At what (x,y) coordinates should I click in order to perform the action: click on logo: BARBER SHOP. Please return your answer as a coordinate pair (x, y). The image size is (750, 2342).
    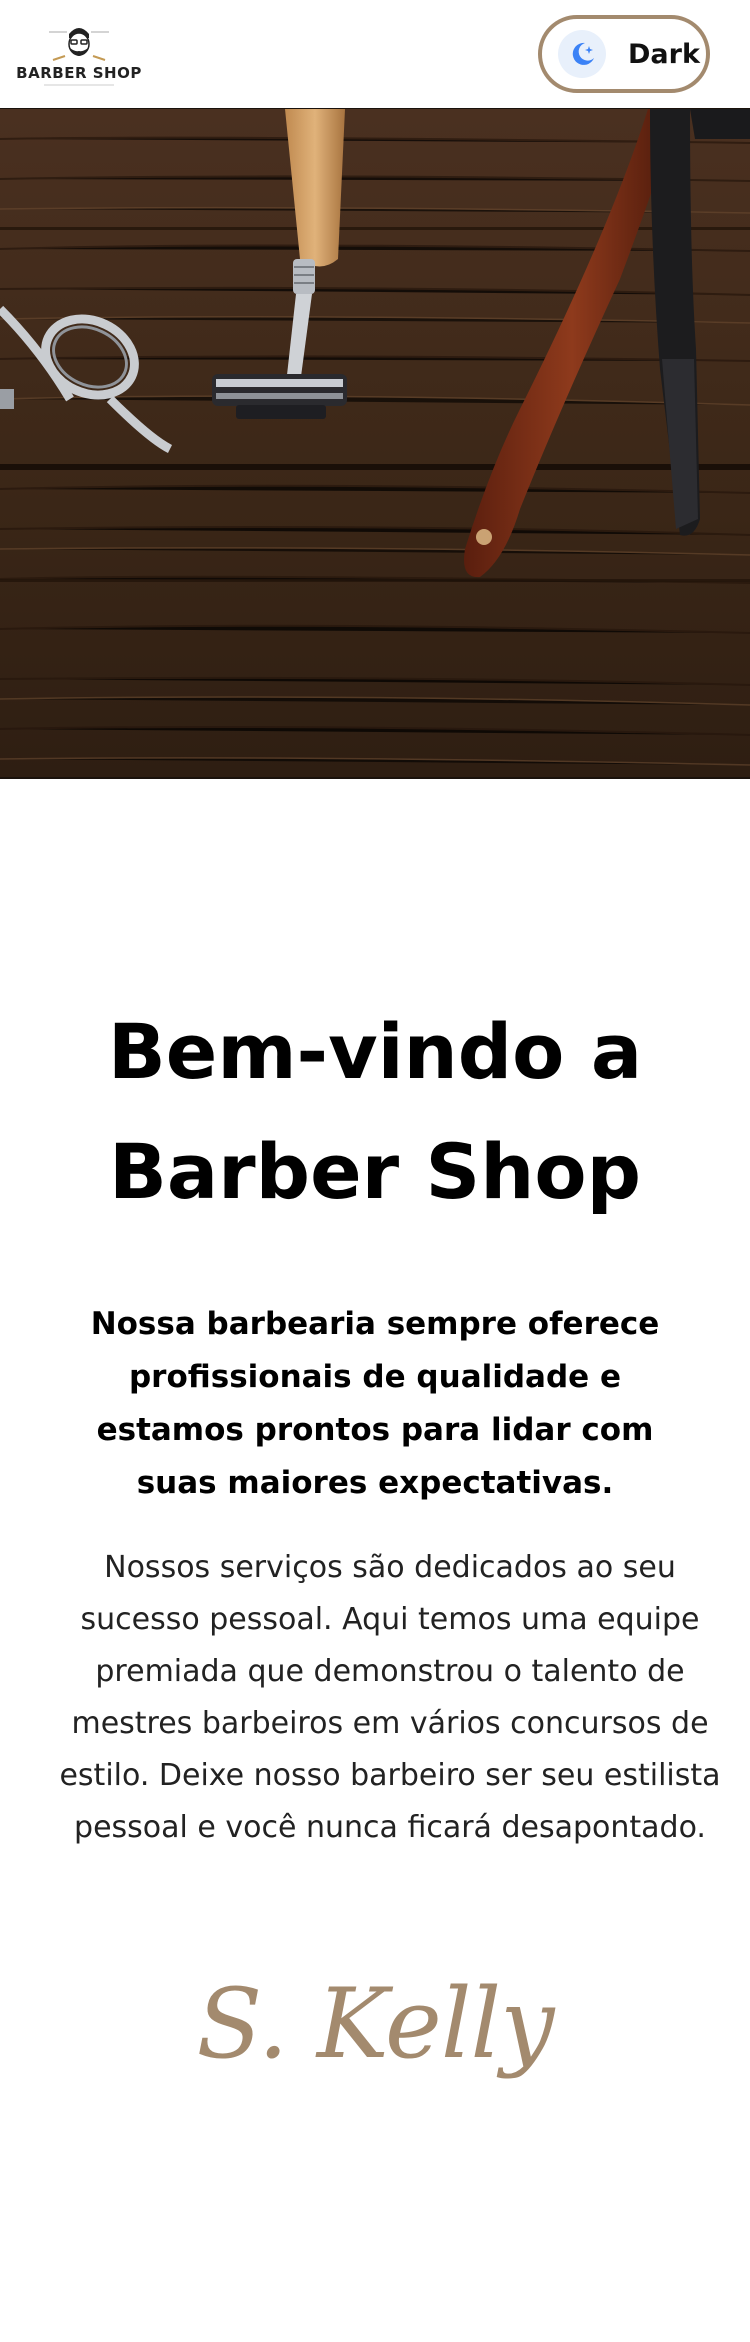
    Looking at the image, I should click on (78, 54).